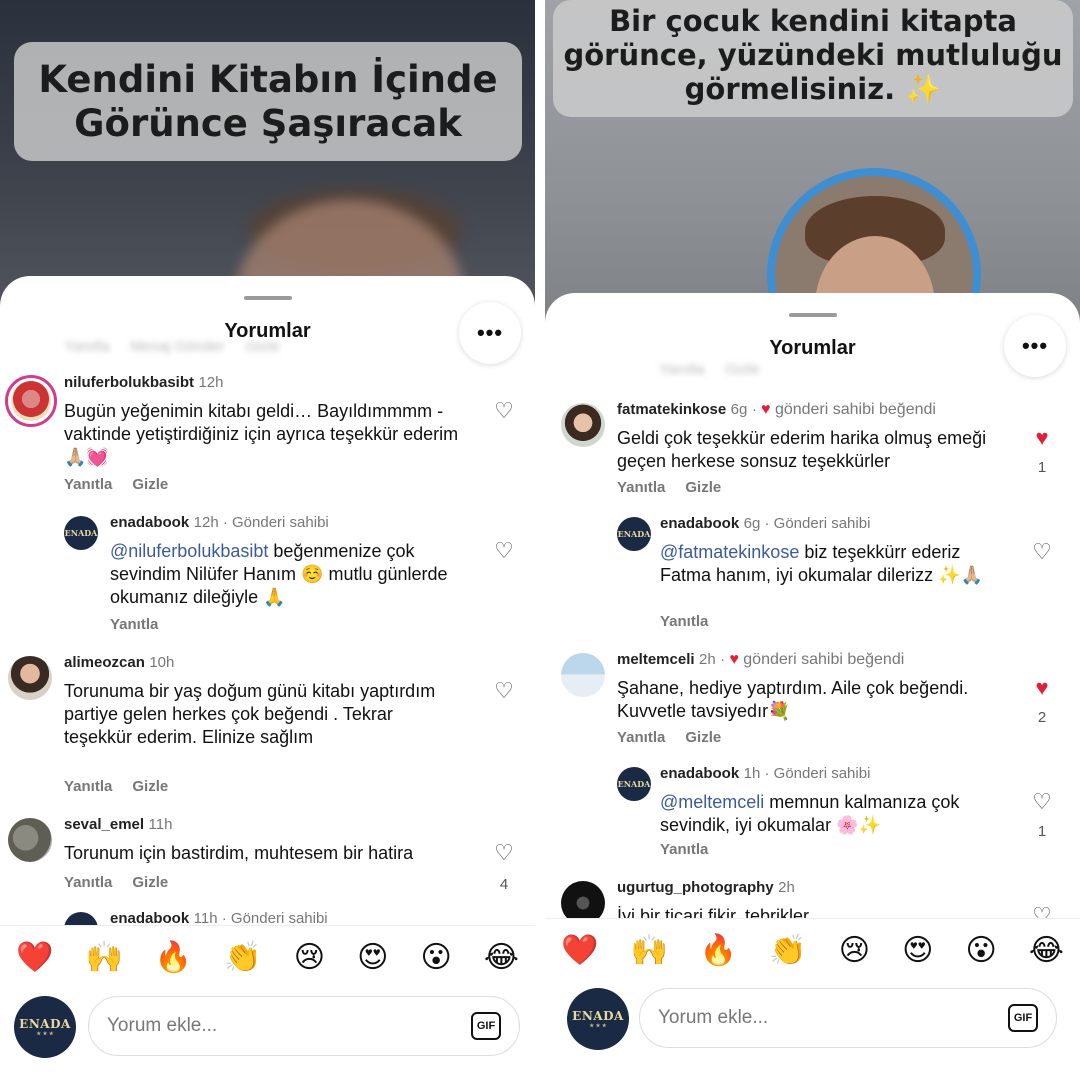 This screenshot has height=1080, width=1080. I want to click on comment-time: 2h, so click(707, 659).